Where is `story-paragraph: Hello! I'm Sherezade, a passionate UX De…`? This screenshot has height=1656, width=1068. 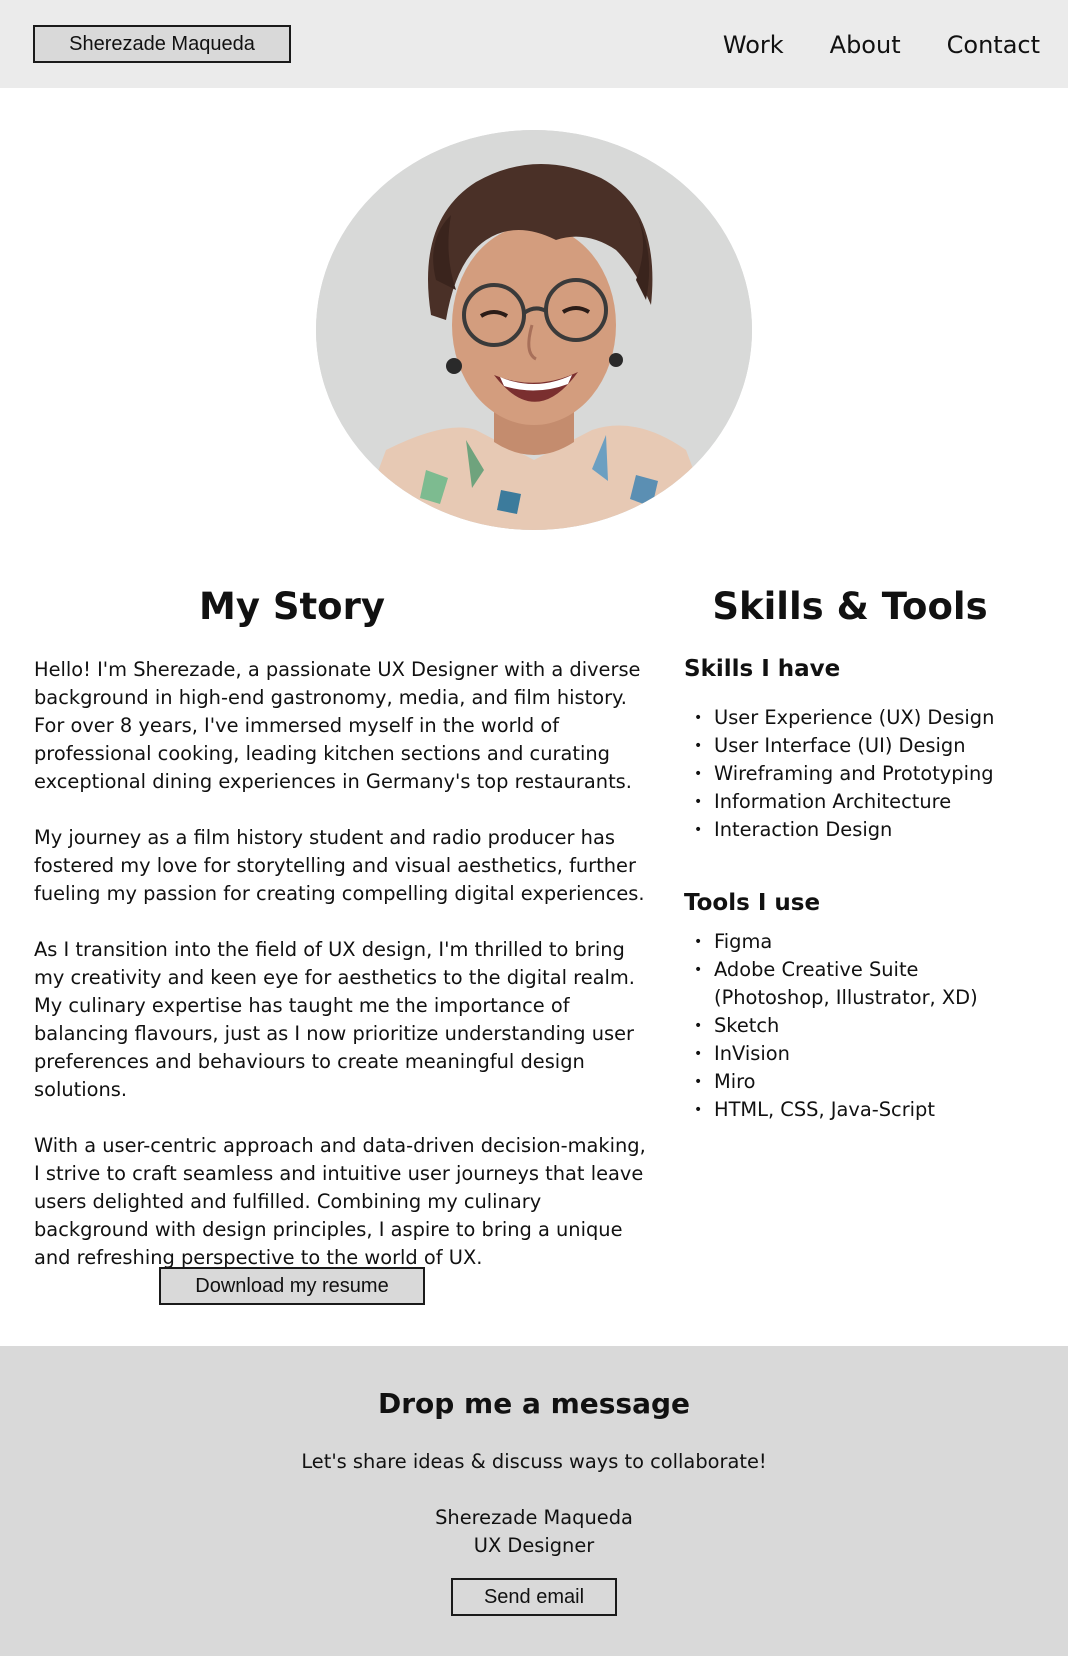
story-paragraph: Hello! I'm Sherezade, a passionate UX De… is located at coordinates (337, 725).